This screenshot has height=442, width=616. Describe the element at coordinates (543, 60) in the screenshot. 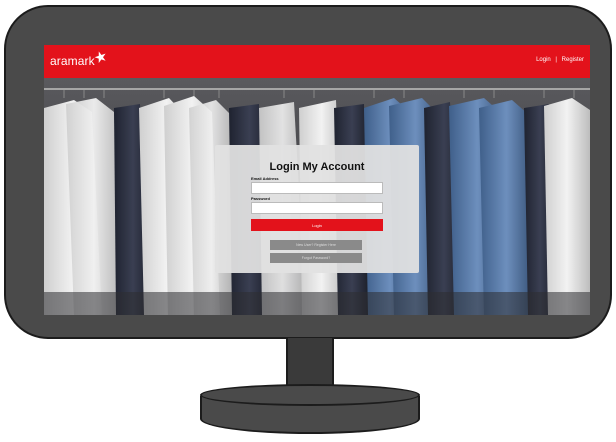

I see `login-link: Login` at that location.